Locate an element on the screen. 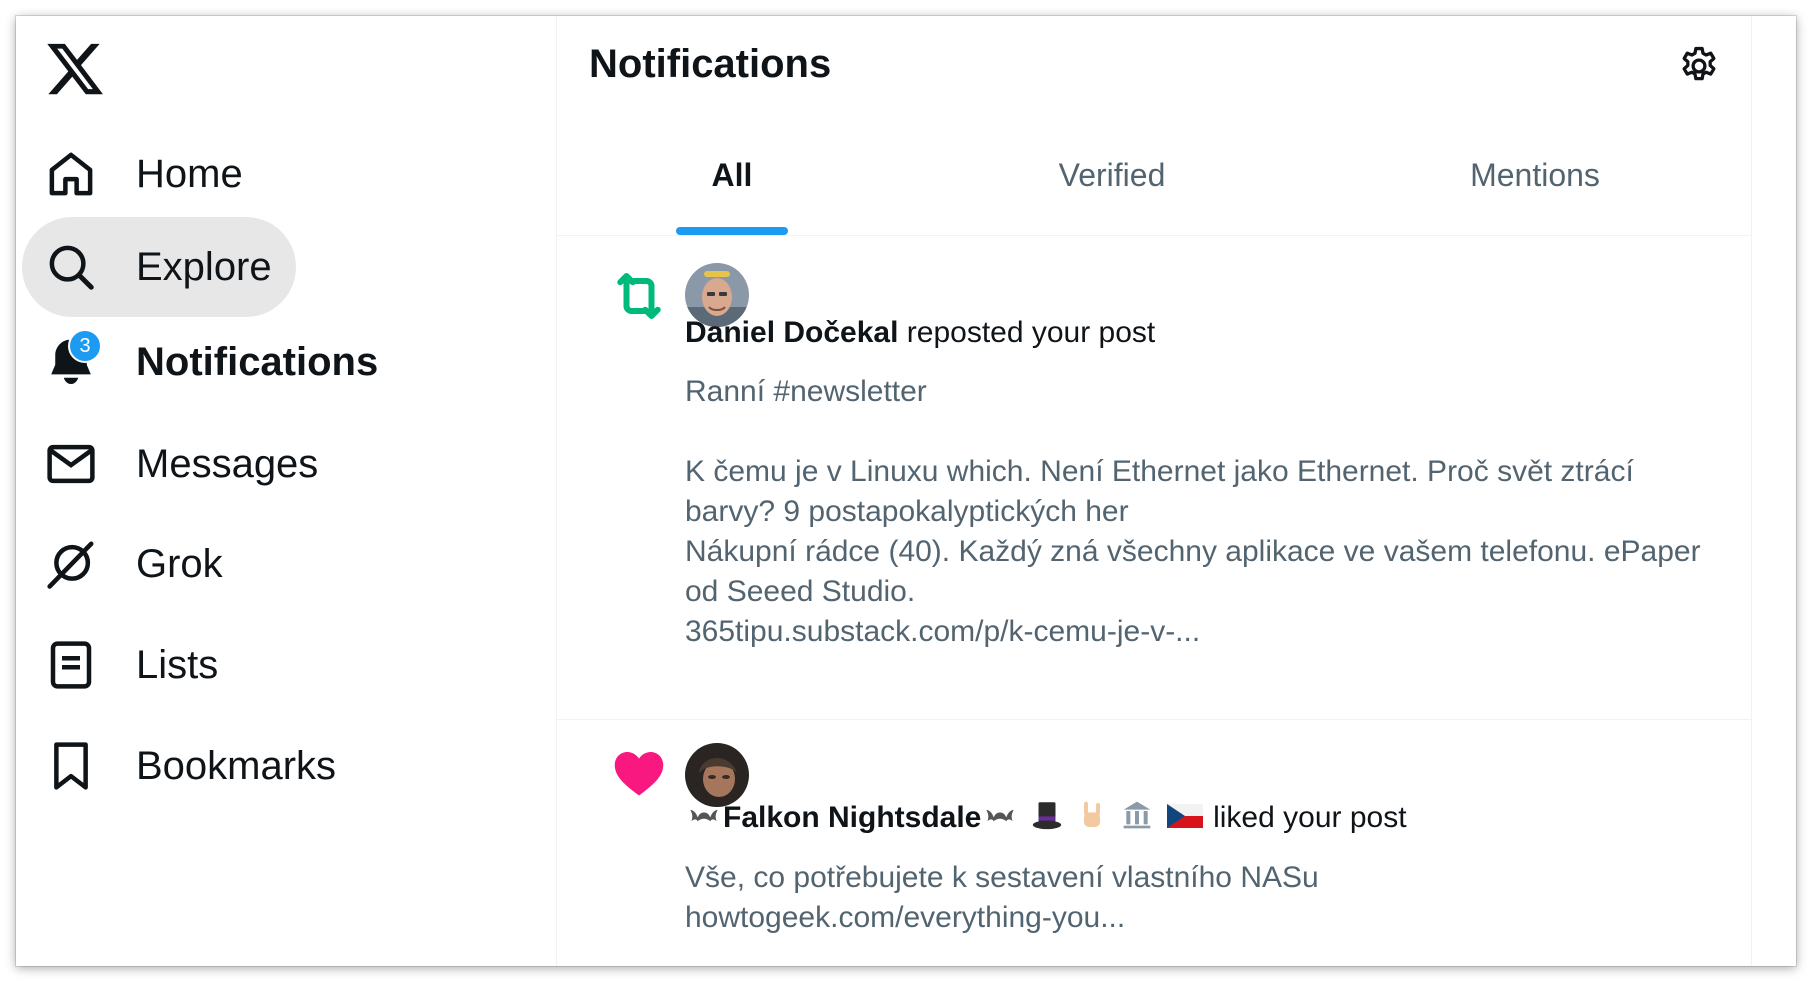 Image resolution: width=1812 pixels, height=986 pixels. sidebar-item-label: Messages is located at coordinates (227, 463).